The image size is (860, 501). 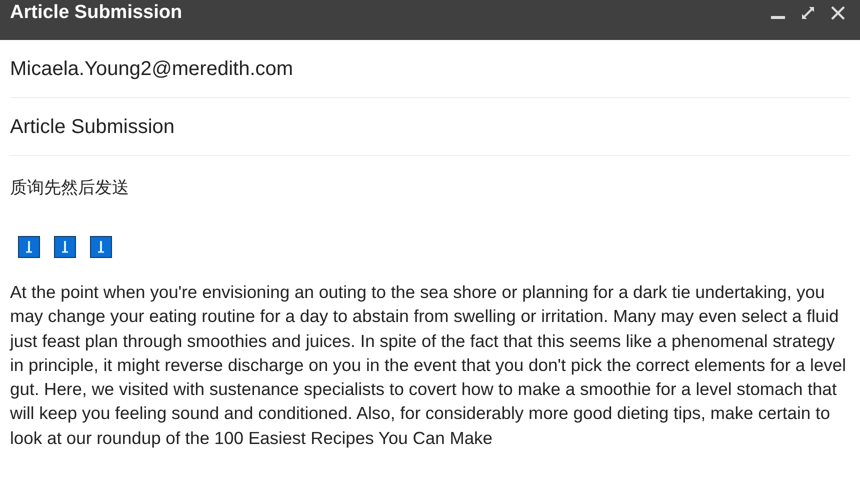 I want to click on recipient-field: Micaela.Young2@meredith.com, so click(x=430, y=69).